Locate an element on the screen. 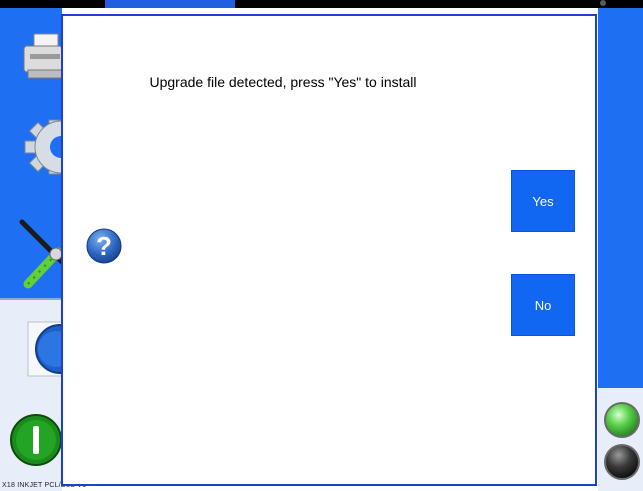  sidebar-item-tools is located at coordinates (31, 252).